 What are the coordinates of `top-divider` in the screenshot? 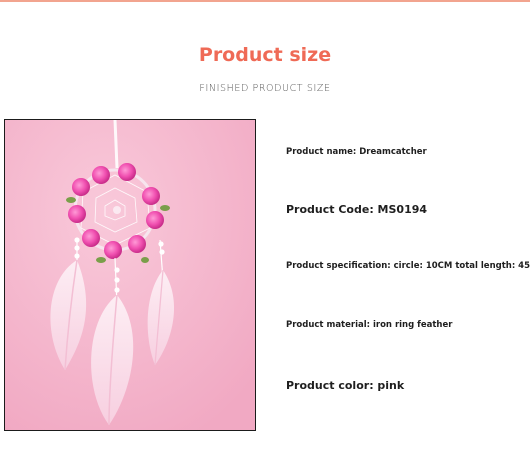 It's located at (265, 1).